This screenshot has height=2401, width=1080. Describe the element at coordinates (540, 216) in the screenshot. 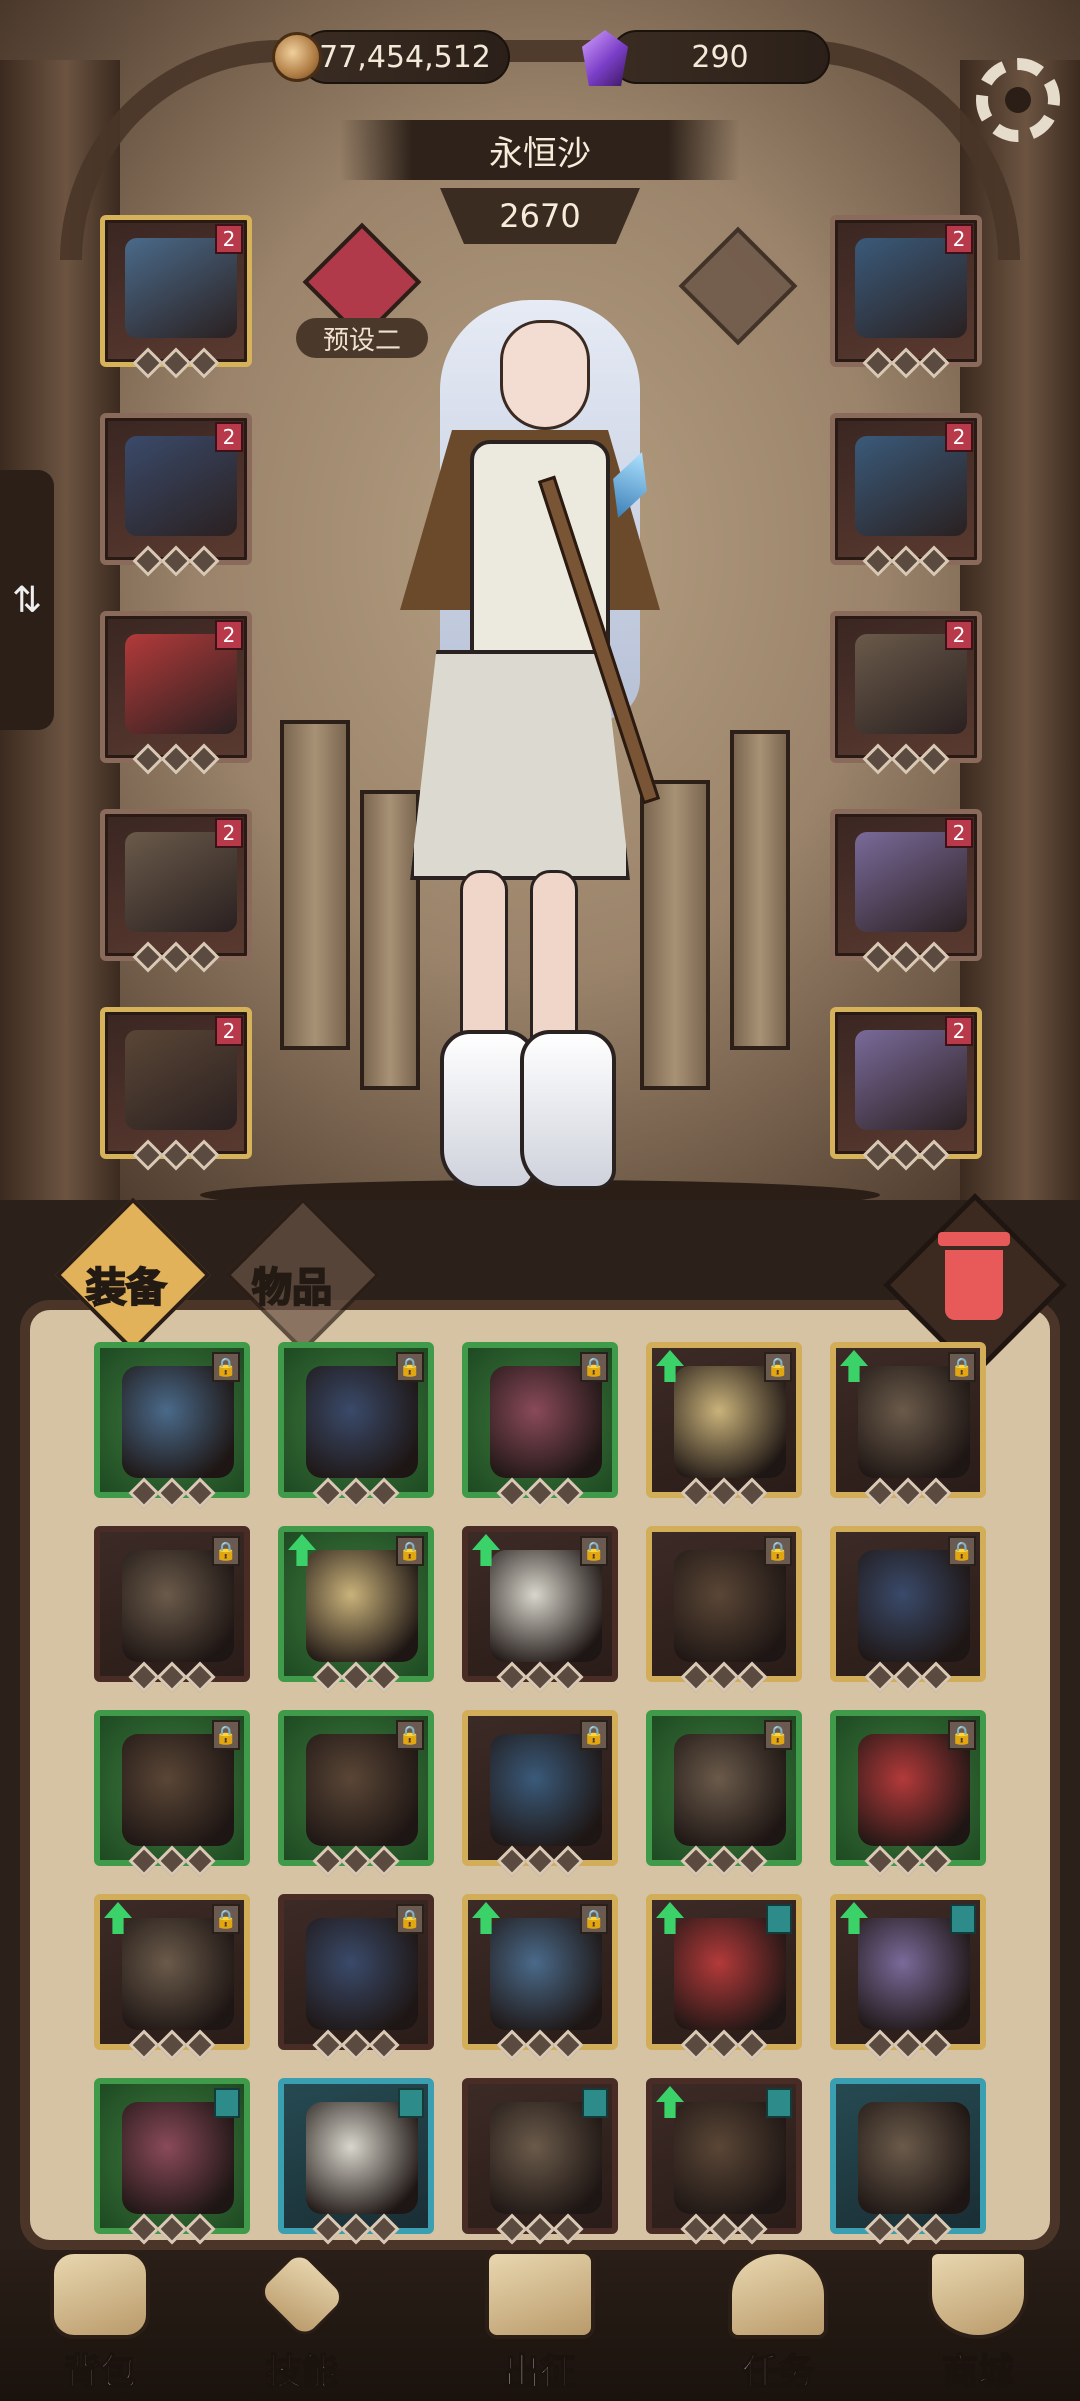

I see `character-power: 2670` at that location.